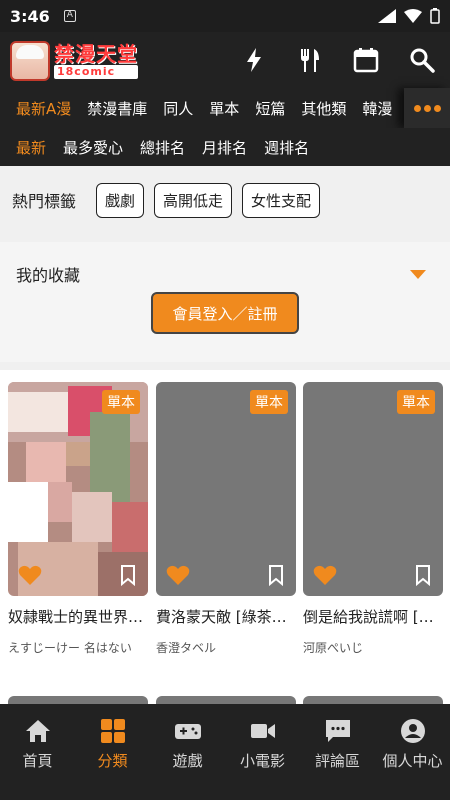 This screenshot has width=450, height=800. I want to click on tab-latest-a: 最新A漫, so click(43, 108).